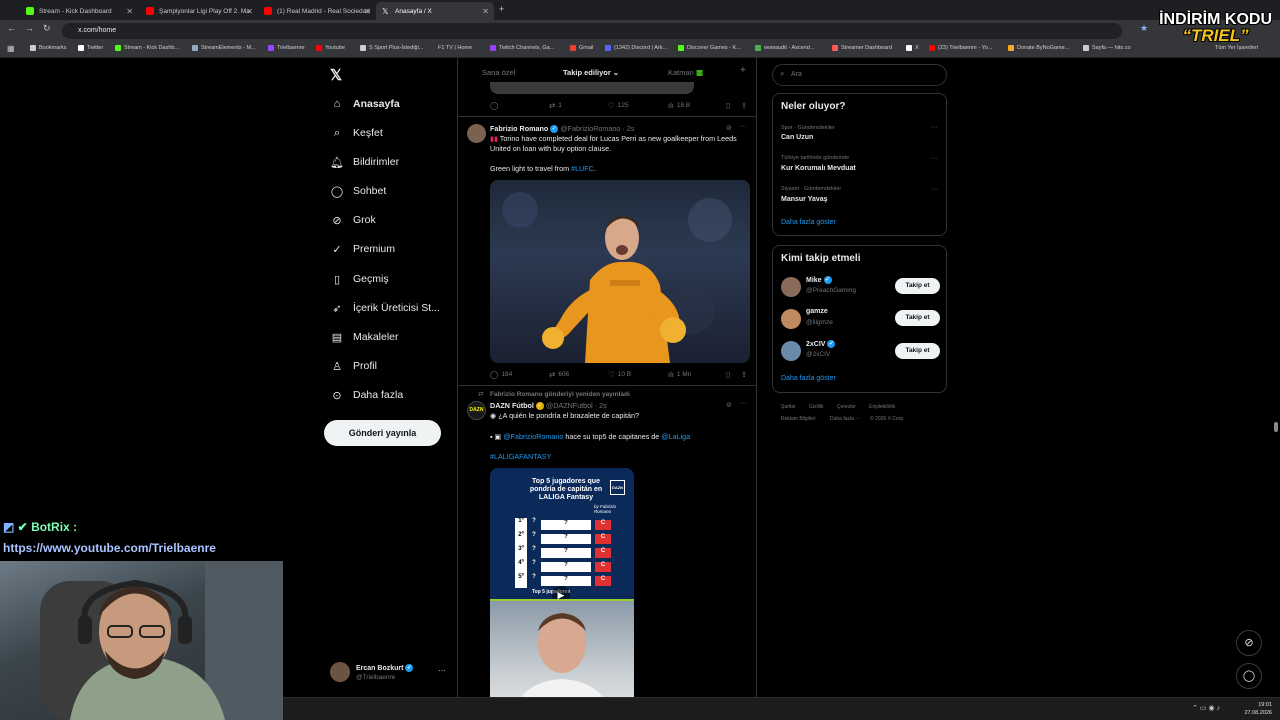 This screenshot has height=720, width=1280. I want to click on views-button: ılı 1 Mn, so click(679, 374).